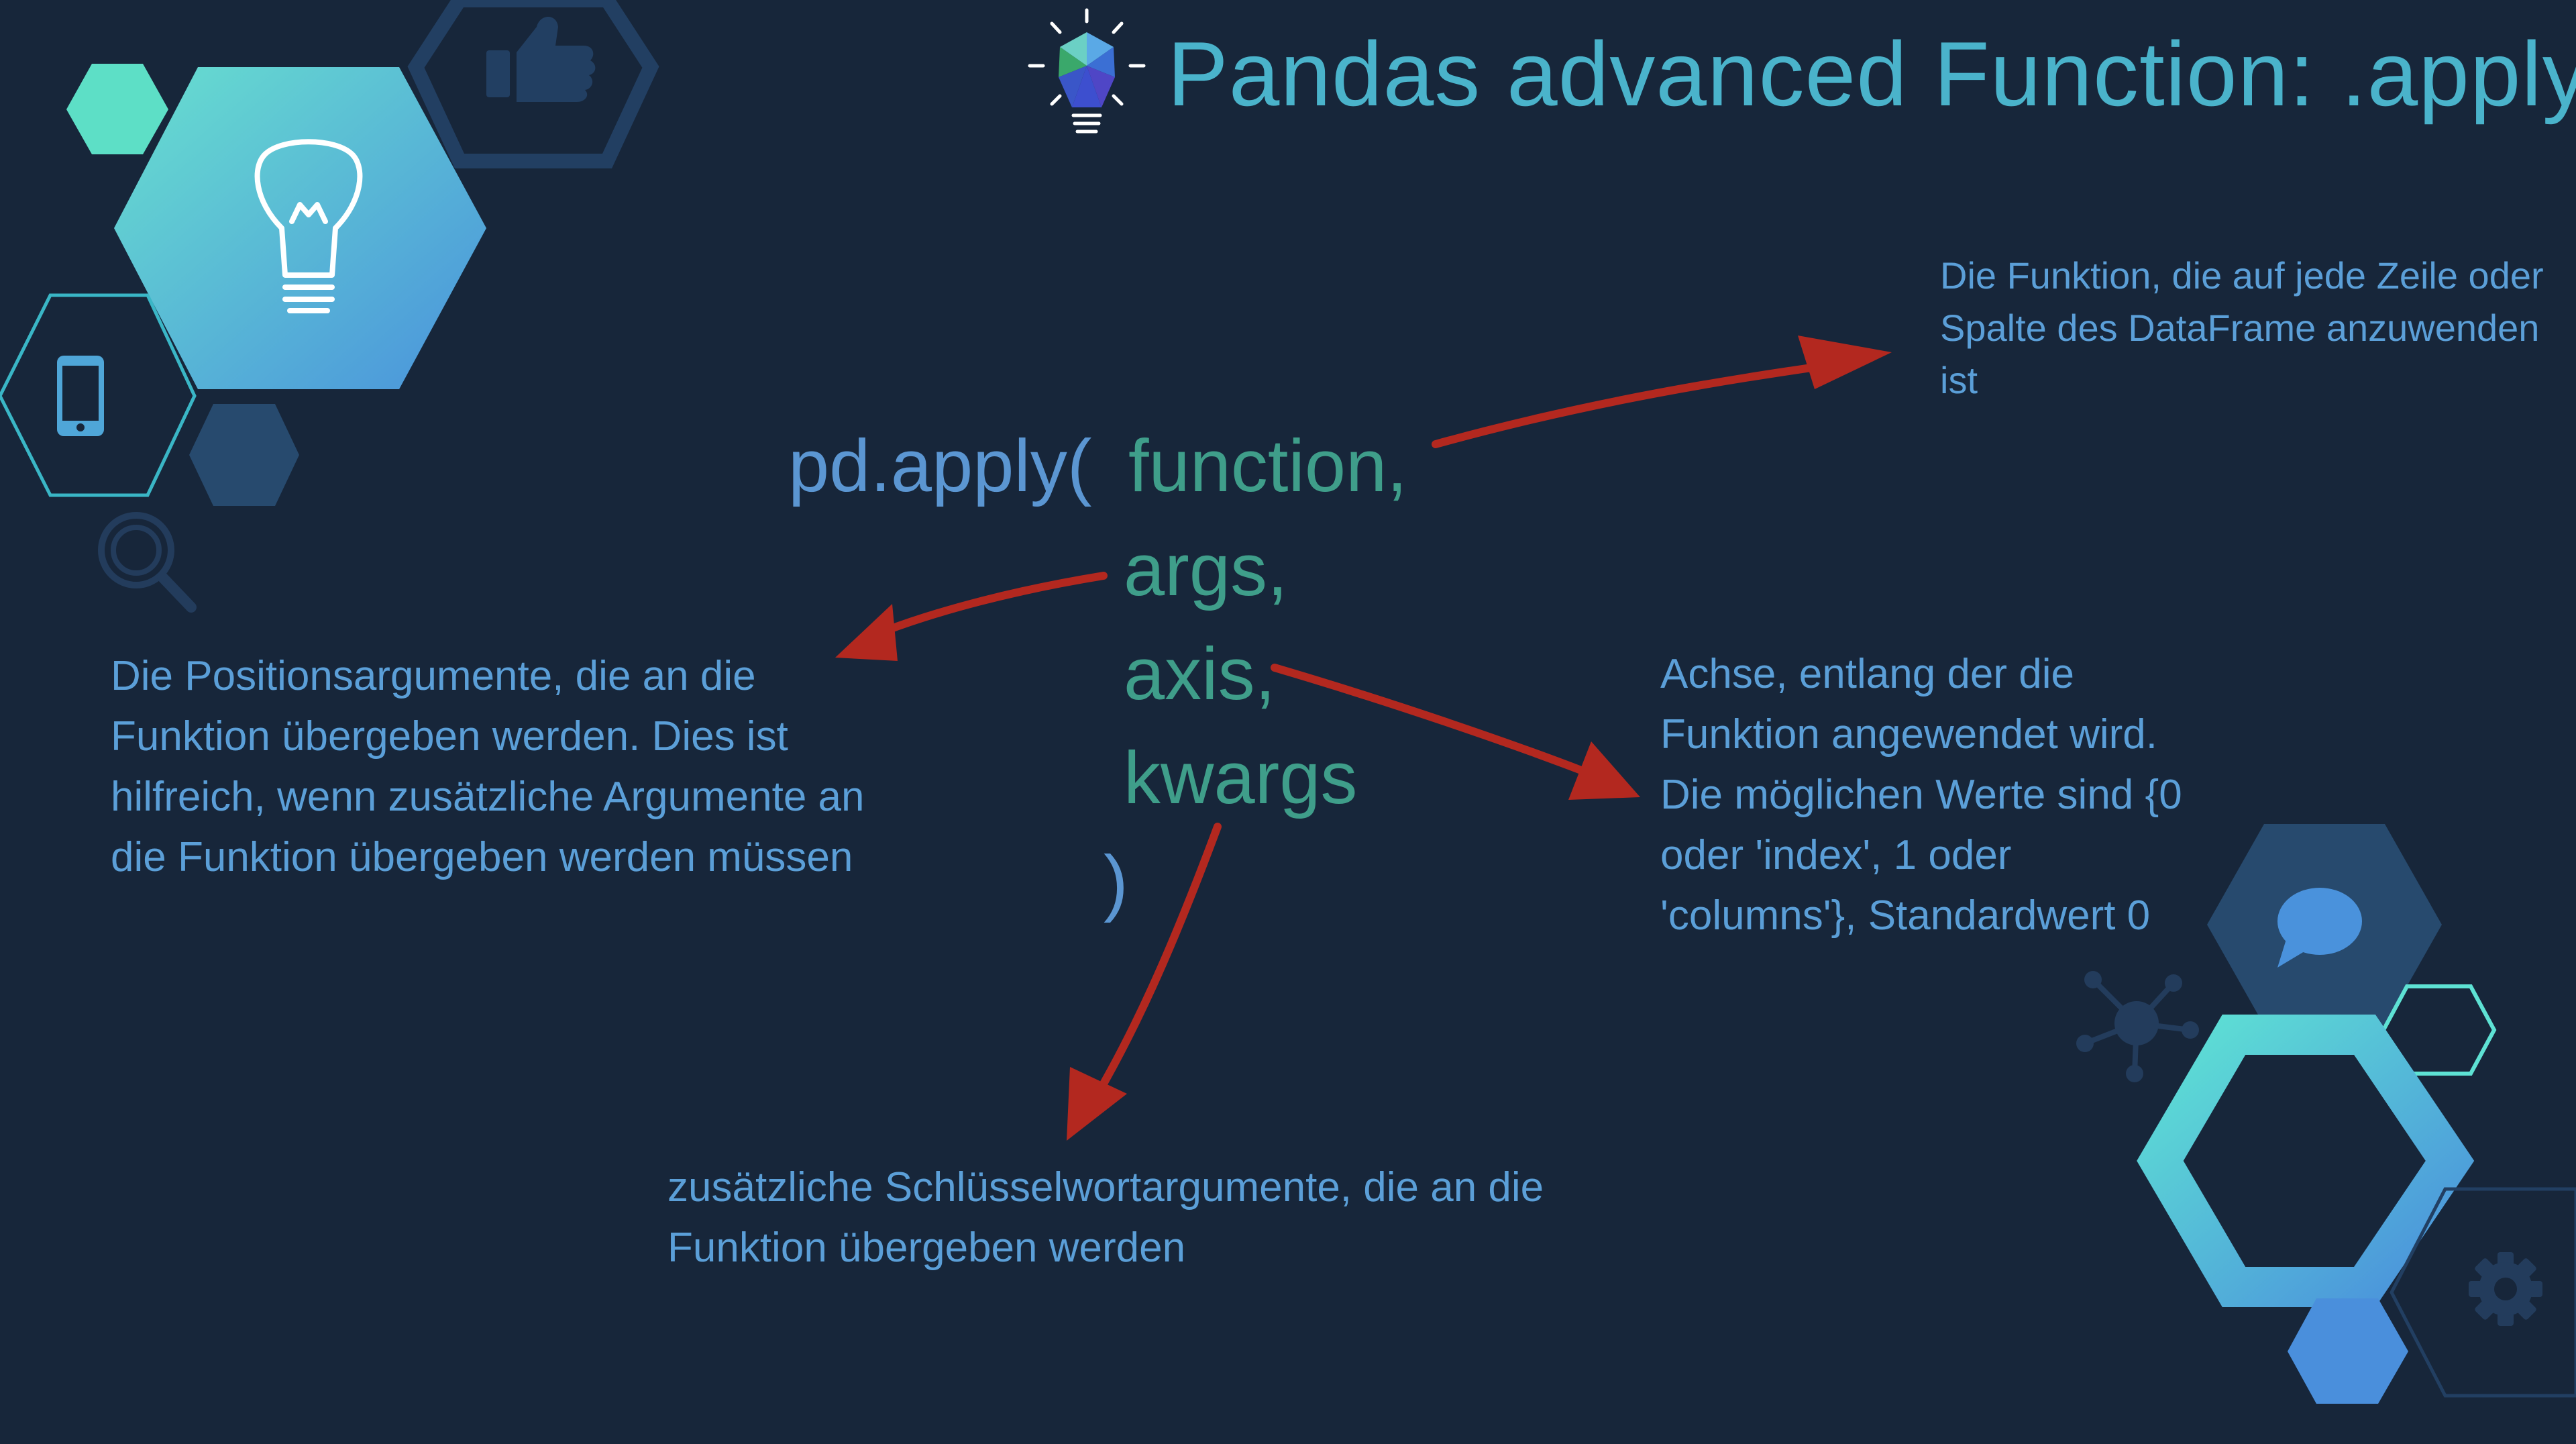 This screenshot has height=1444, width=2576. I want to click on arrow-kwargs, so click(1154, 967).